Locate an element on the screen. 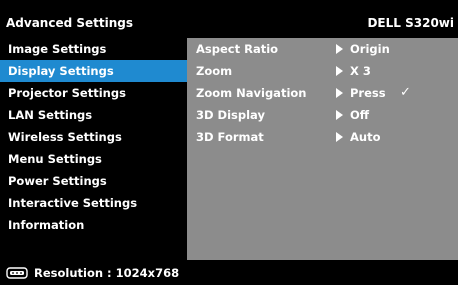 The width and height of the screenshot is (458, 285). sidebar-item-power-settings: Power Settings is located at coordinates (93, 181).